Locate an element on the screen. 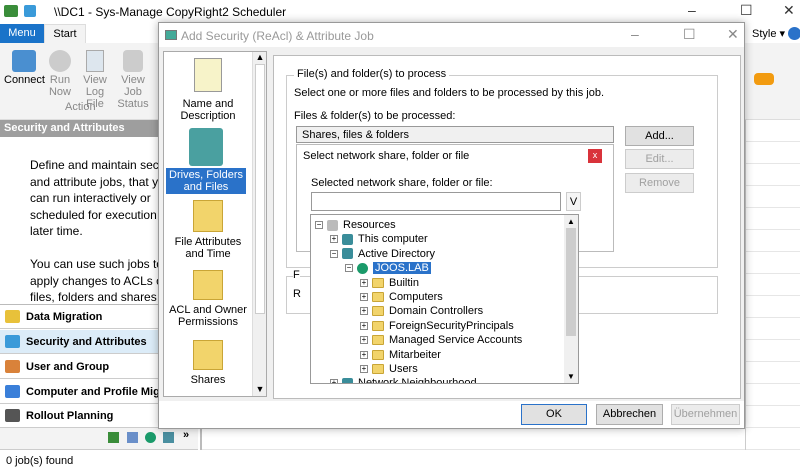 The image size is (800, 469). tree-node: + Users is located at coordinates (389, 369).